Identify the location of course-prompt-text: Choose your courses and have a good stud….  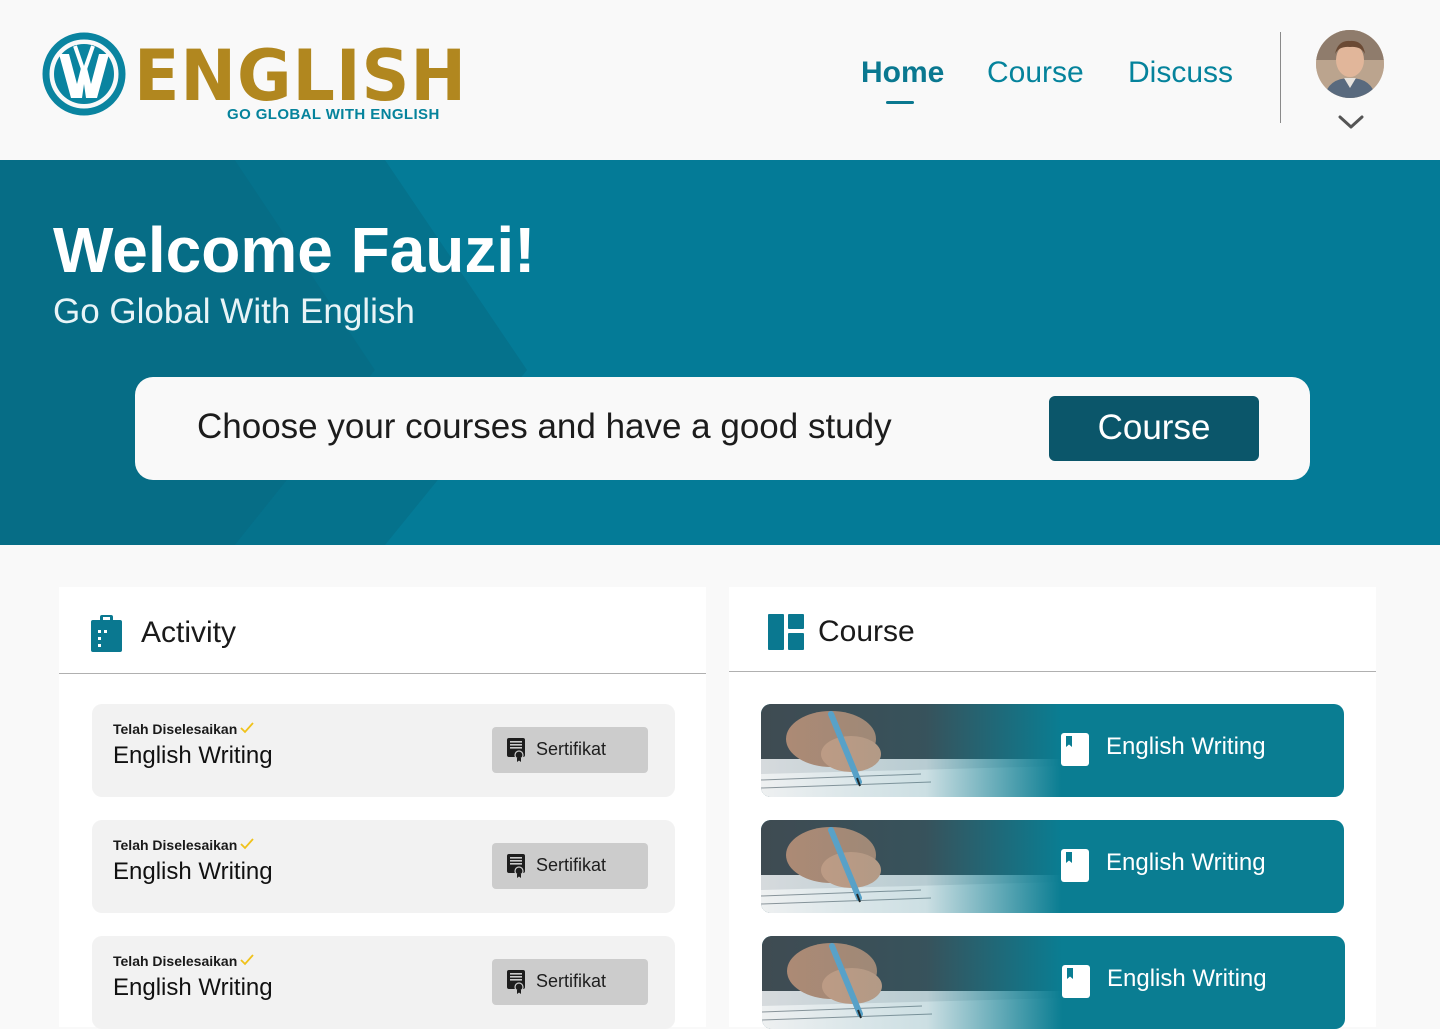
(544, 426).